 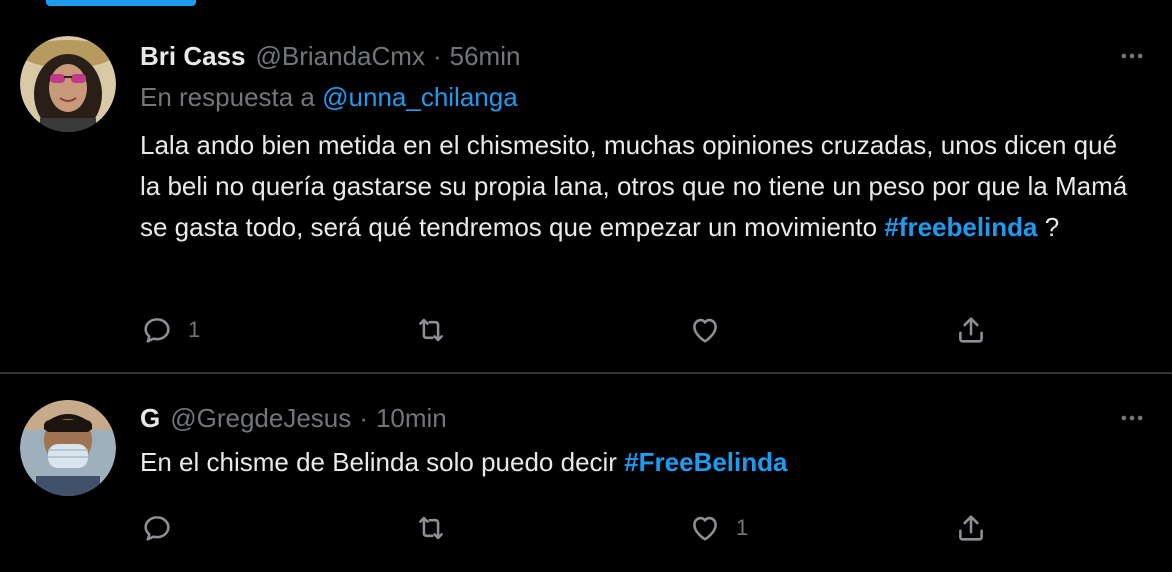 I want to click on tweet-header: G @GregdeJesus · 10min, so click(x=293, y=418).